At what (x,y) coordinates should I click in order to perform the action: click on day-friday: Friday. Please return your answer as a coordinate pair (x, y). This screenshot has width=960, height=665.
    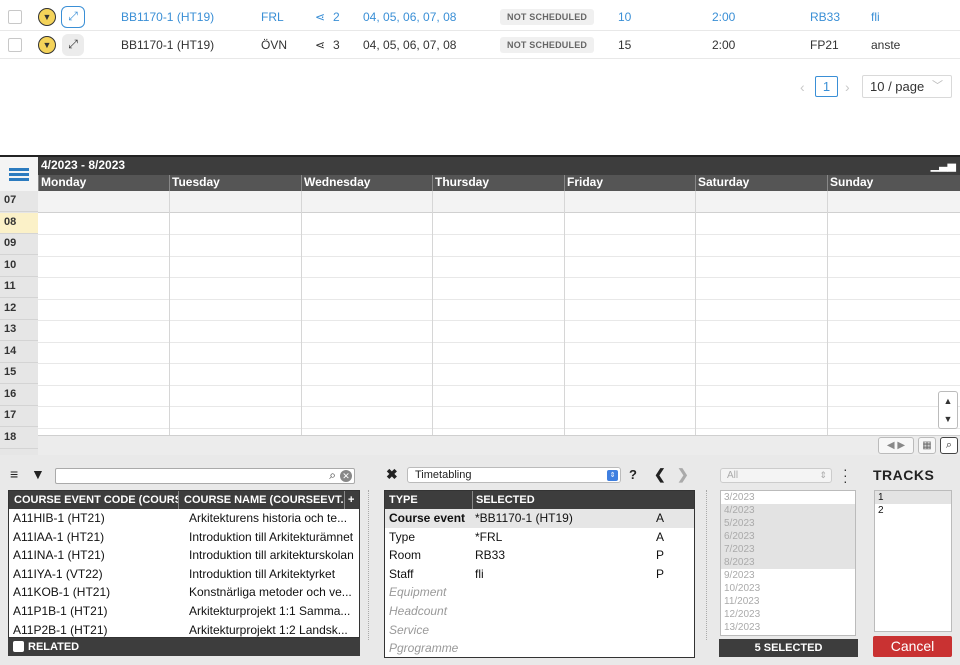
    Looking at the image, I should click on (629, 183).